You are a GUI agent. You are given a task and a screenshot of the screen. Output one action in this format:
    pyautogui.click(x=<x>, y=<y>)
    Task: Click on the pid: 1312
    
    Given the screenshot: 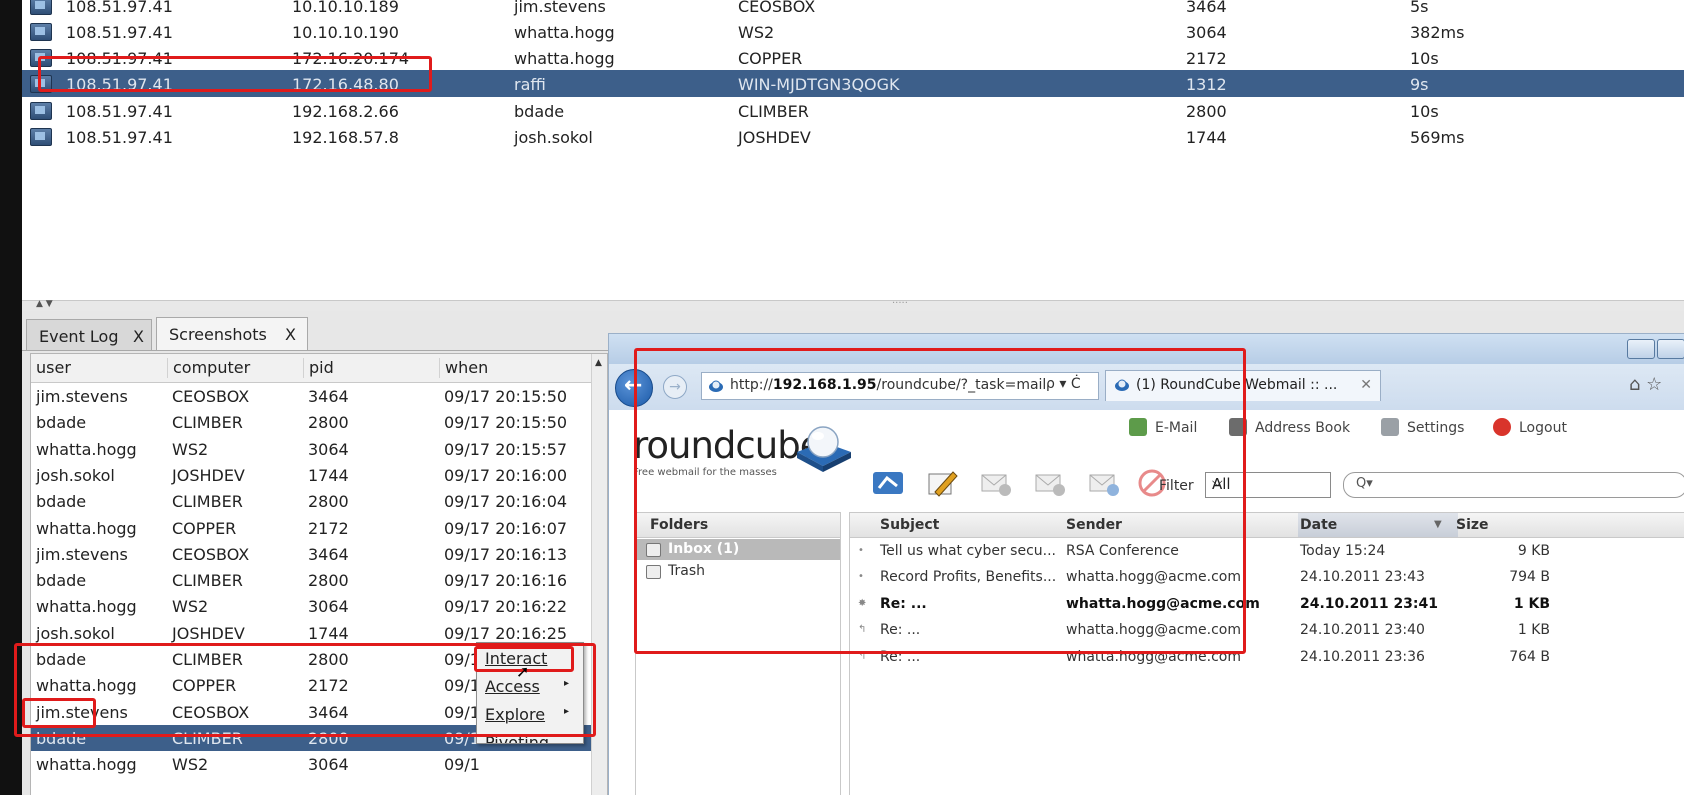 What is the action you would take?
    pyautogui.click(x=1206, y=84)
    